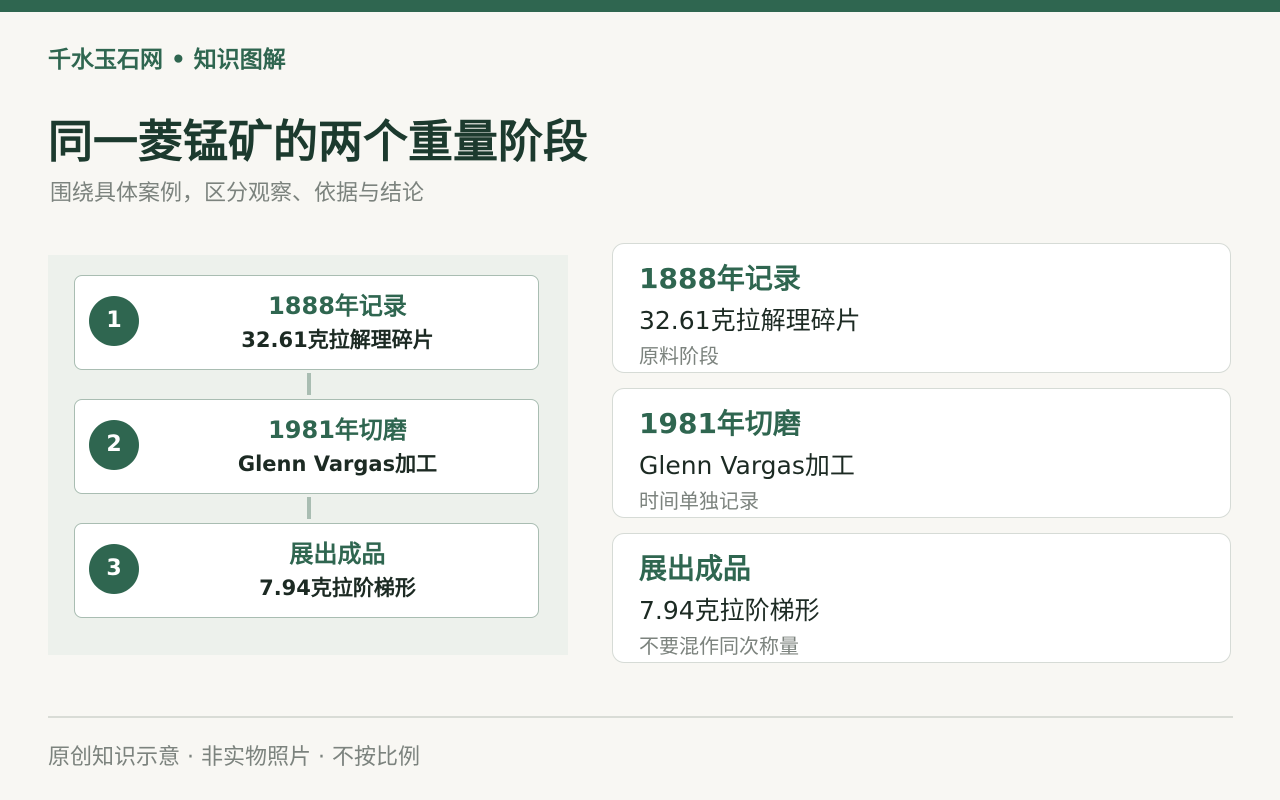  What do you see at coordinates (640, 6) in the screenshot?
I see `top-accent-bar` at bounding box center [640, 6].